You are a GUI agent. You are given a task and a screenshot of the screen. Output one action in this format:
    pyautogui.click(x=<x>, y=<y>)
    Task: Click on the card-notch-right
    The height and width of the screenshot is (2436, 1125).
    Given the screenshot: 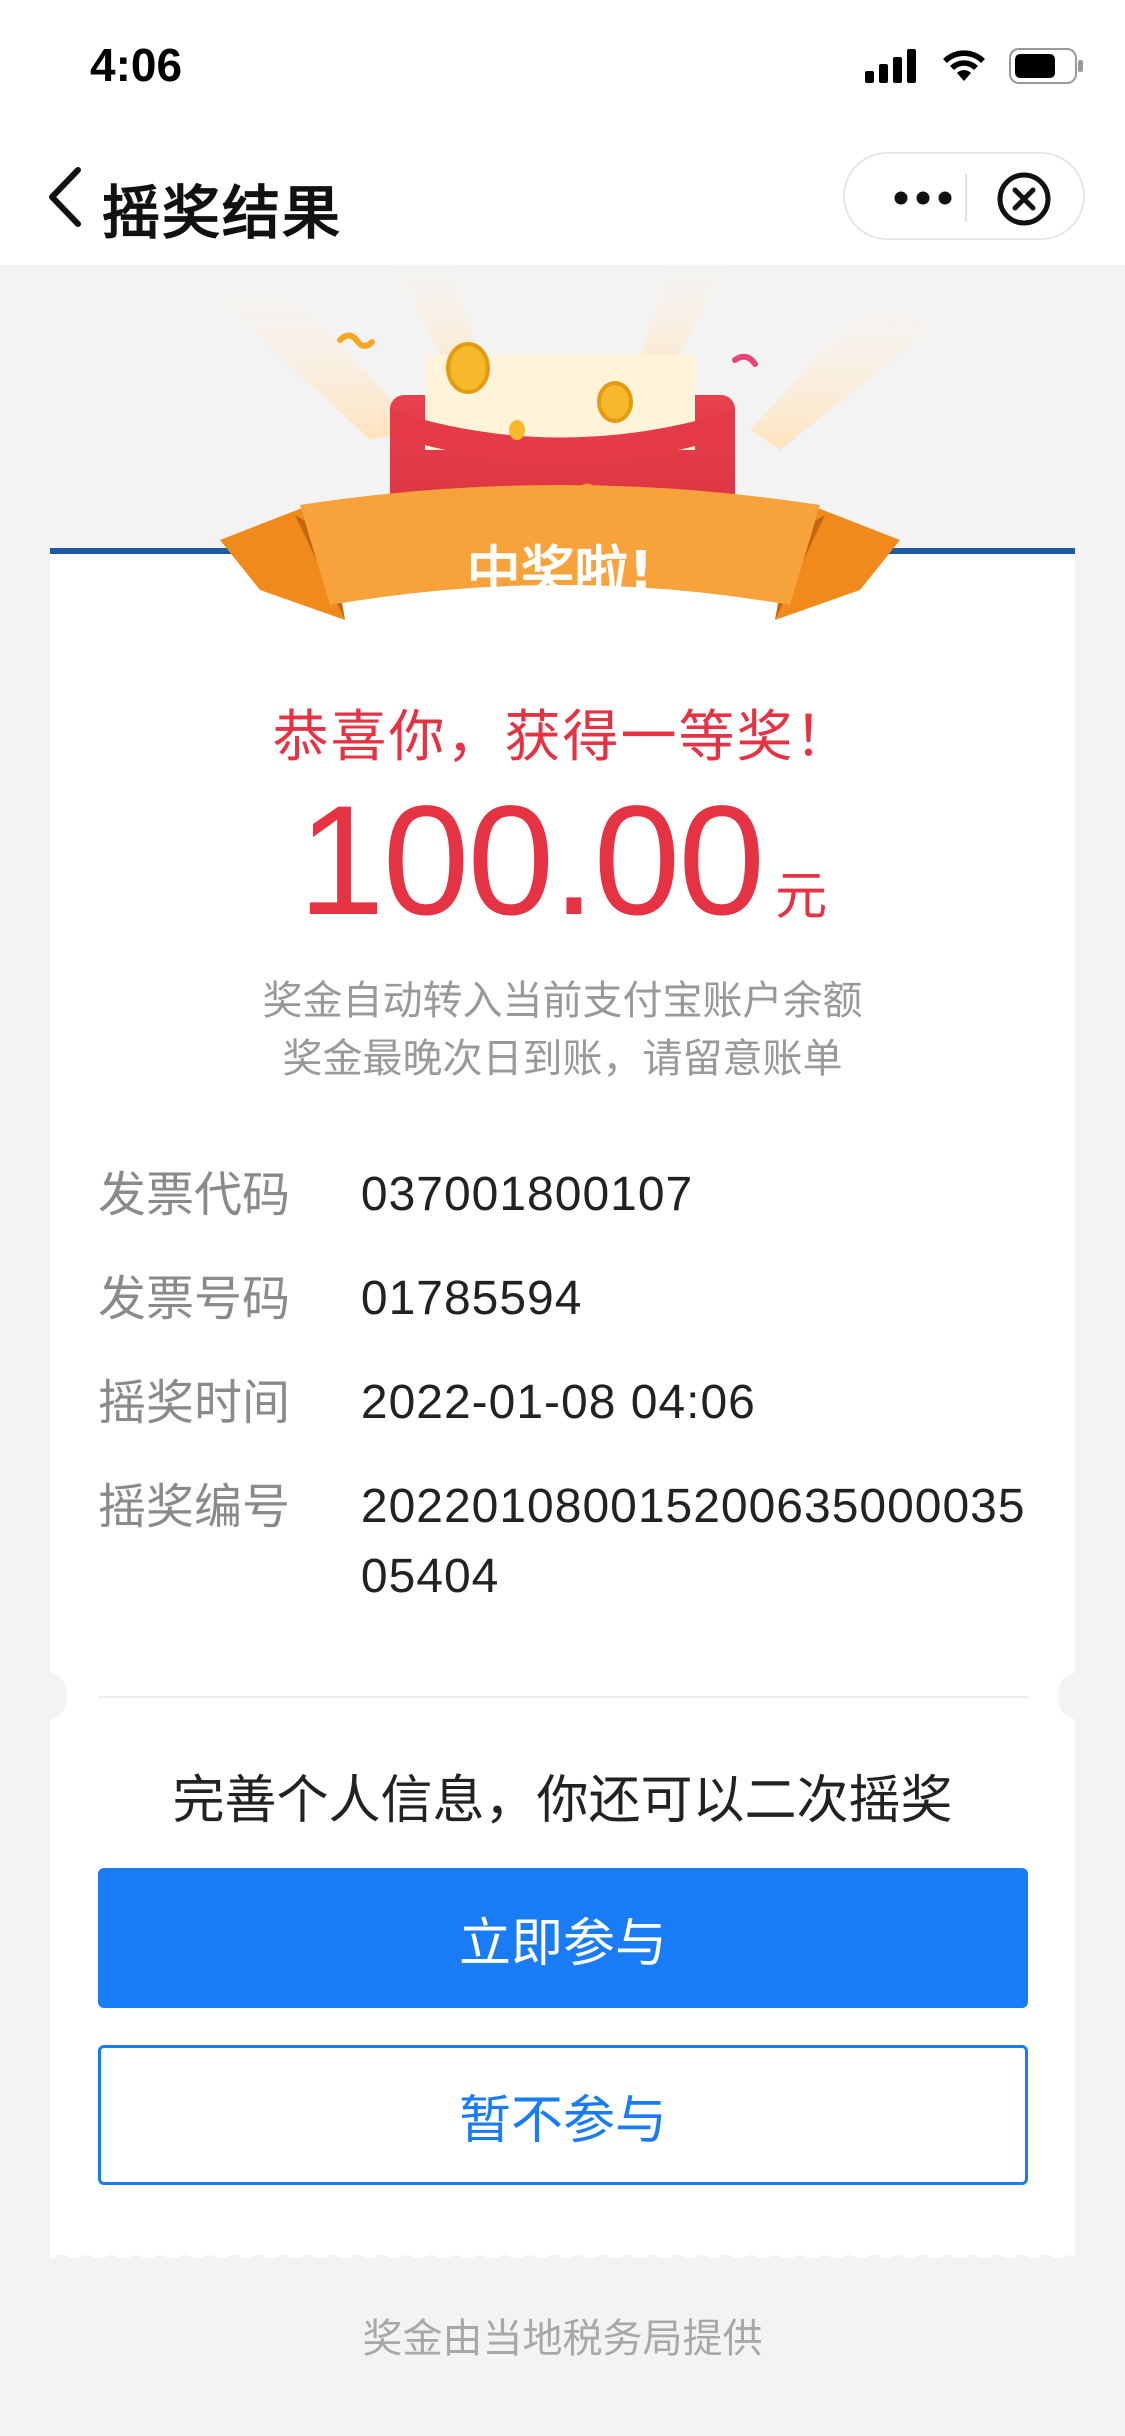 What is the action you would take?
    pyautogui.click(x=1075, y=1696)
    